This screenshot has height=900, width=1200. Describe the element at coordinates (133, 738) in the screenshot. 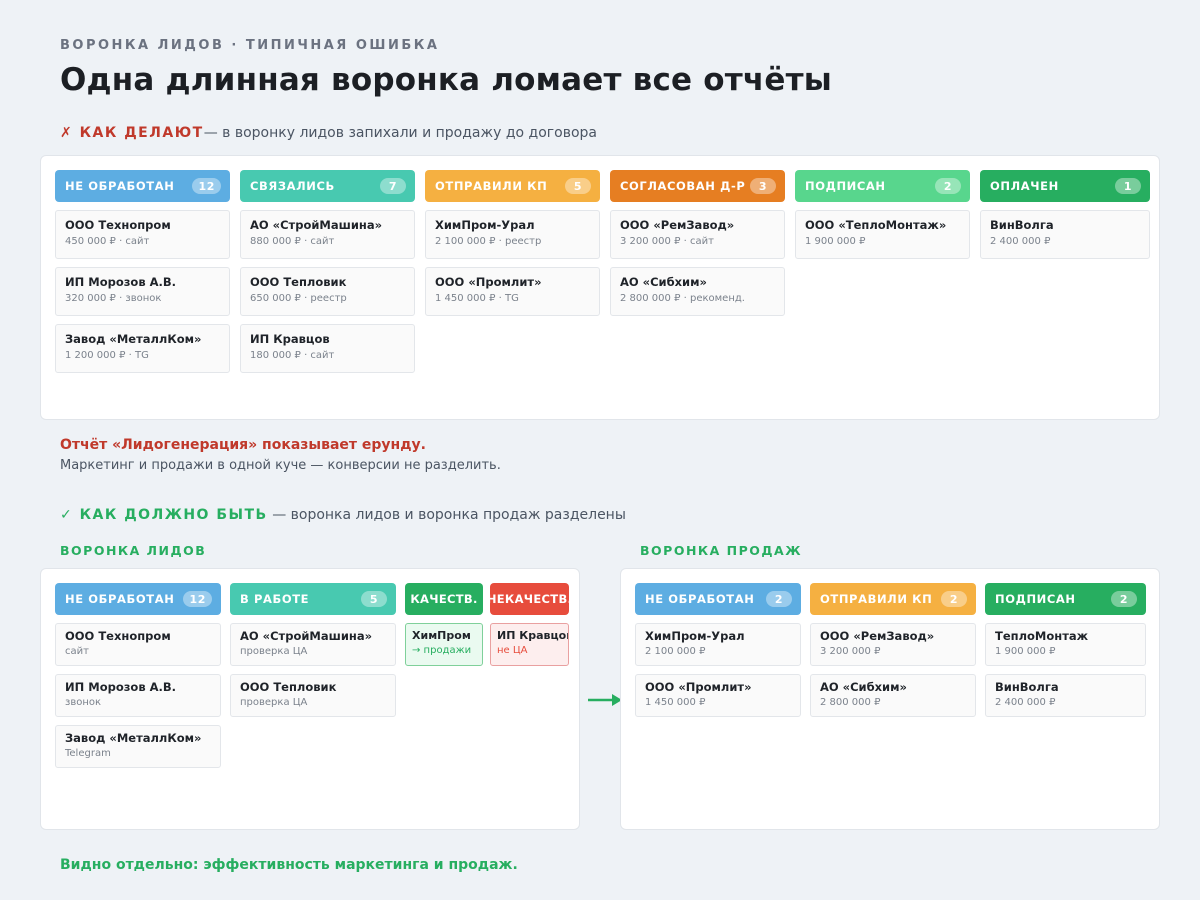

I see `card-name: Завод «МеталлКом»` at that location.